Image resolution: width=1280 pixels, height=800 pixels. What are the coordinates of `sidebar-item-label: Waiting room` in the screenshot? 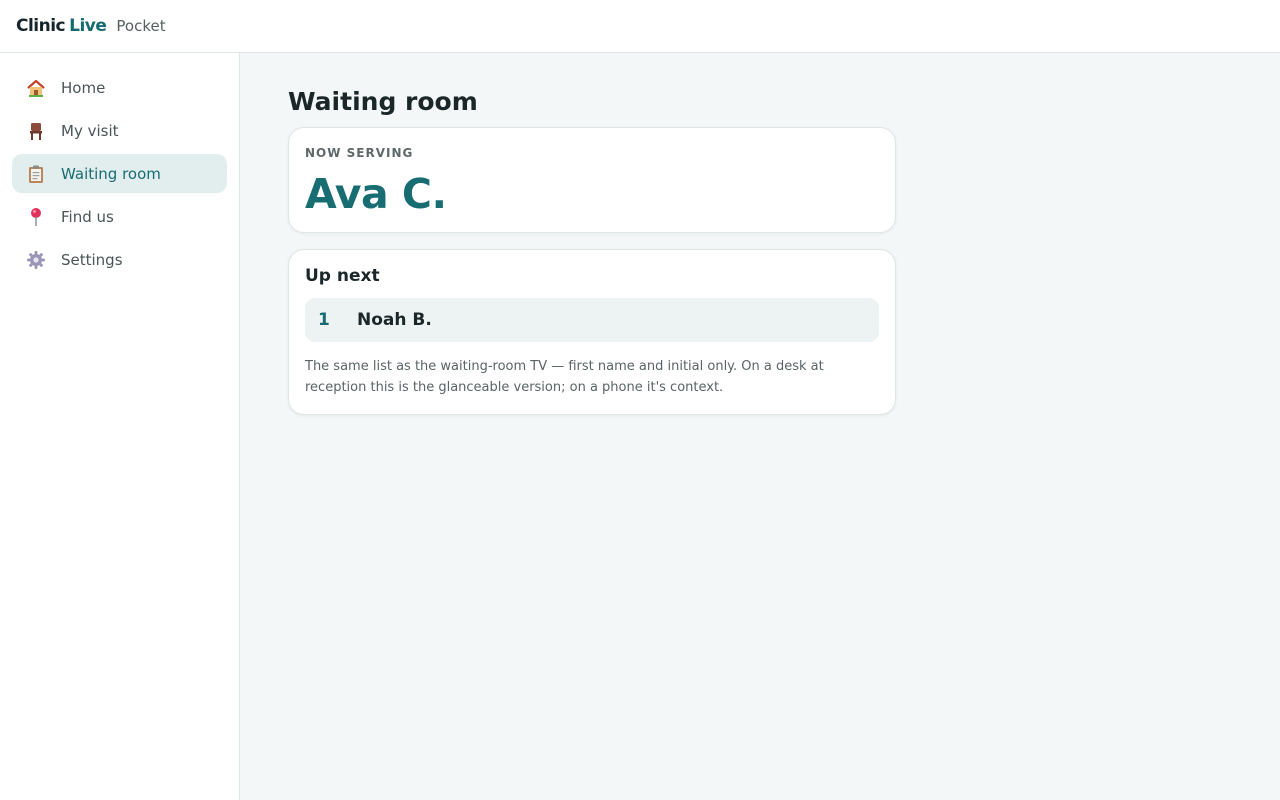 It's located at (111, 173).